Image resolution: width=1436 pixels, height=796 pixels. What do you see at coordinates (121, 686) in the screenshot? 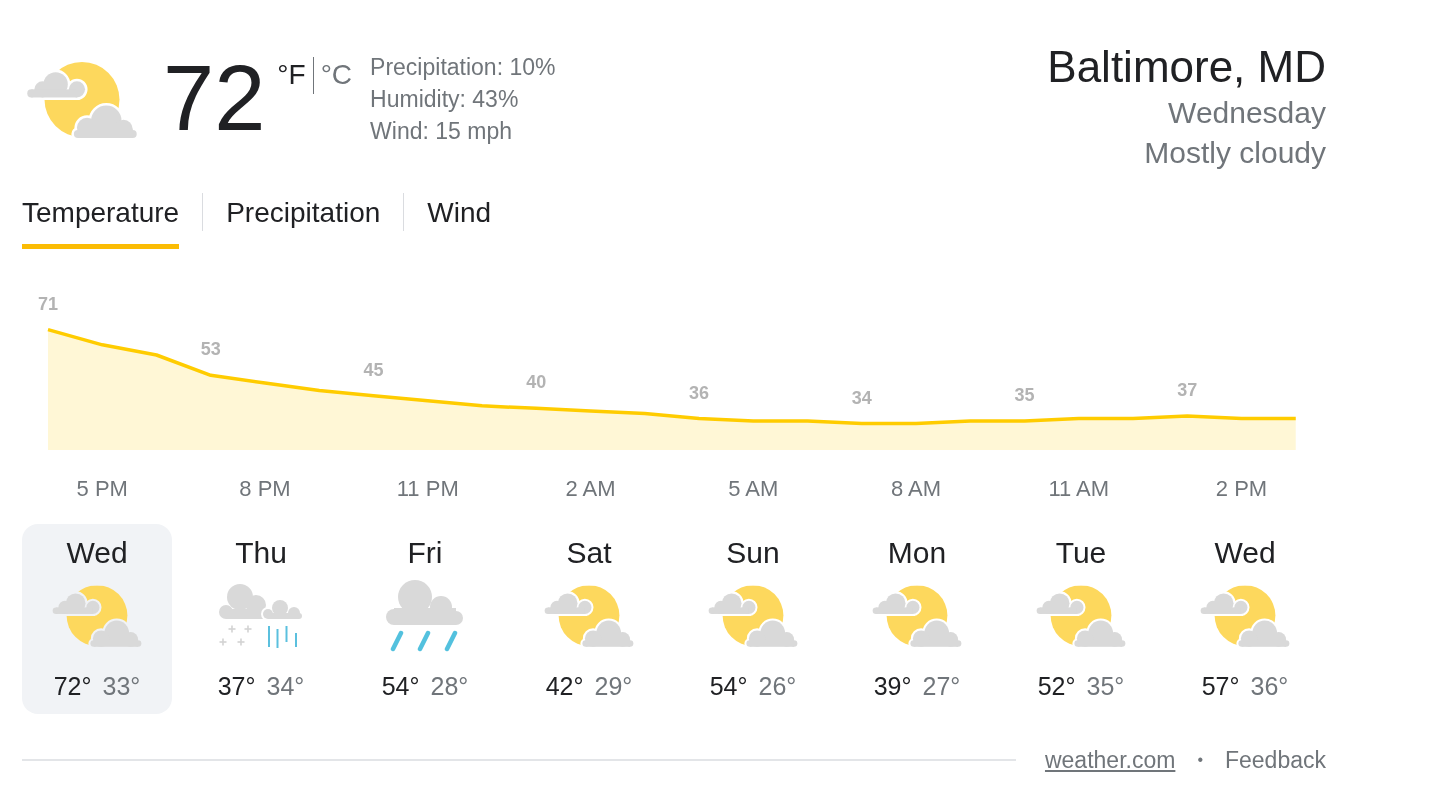
I see `low-temperature: 33°` at bounding box center [121, 686].